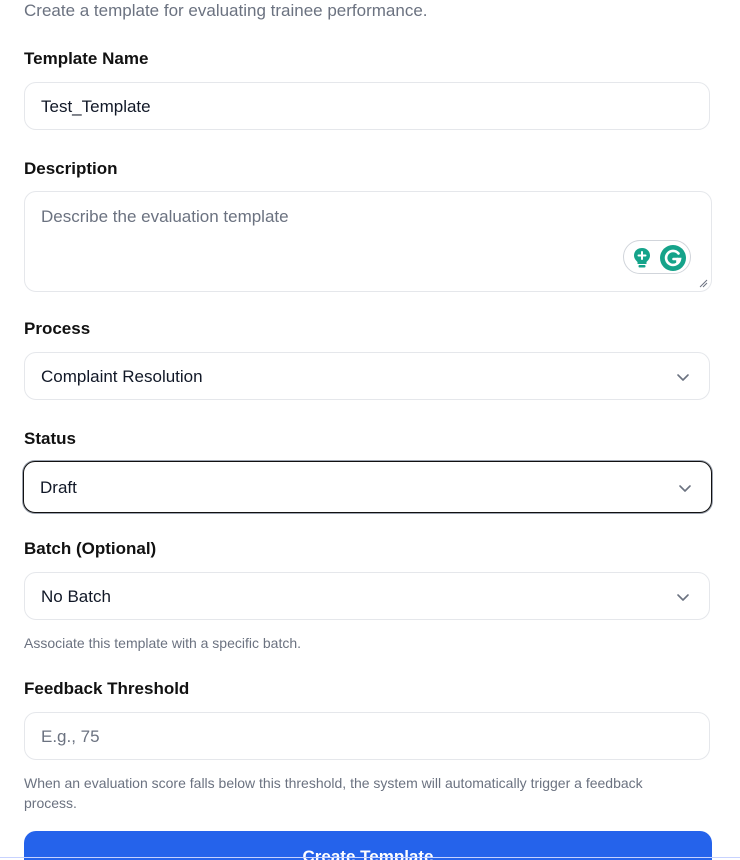  I want to click on description-placeholder: Describe the evaluation template, so click(165, 216).